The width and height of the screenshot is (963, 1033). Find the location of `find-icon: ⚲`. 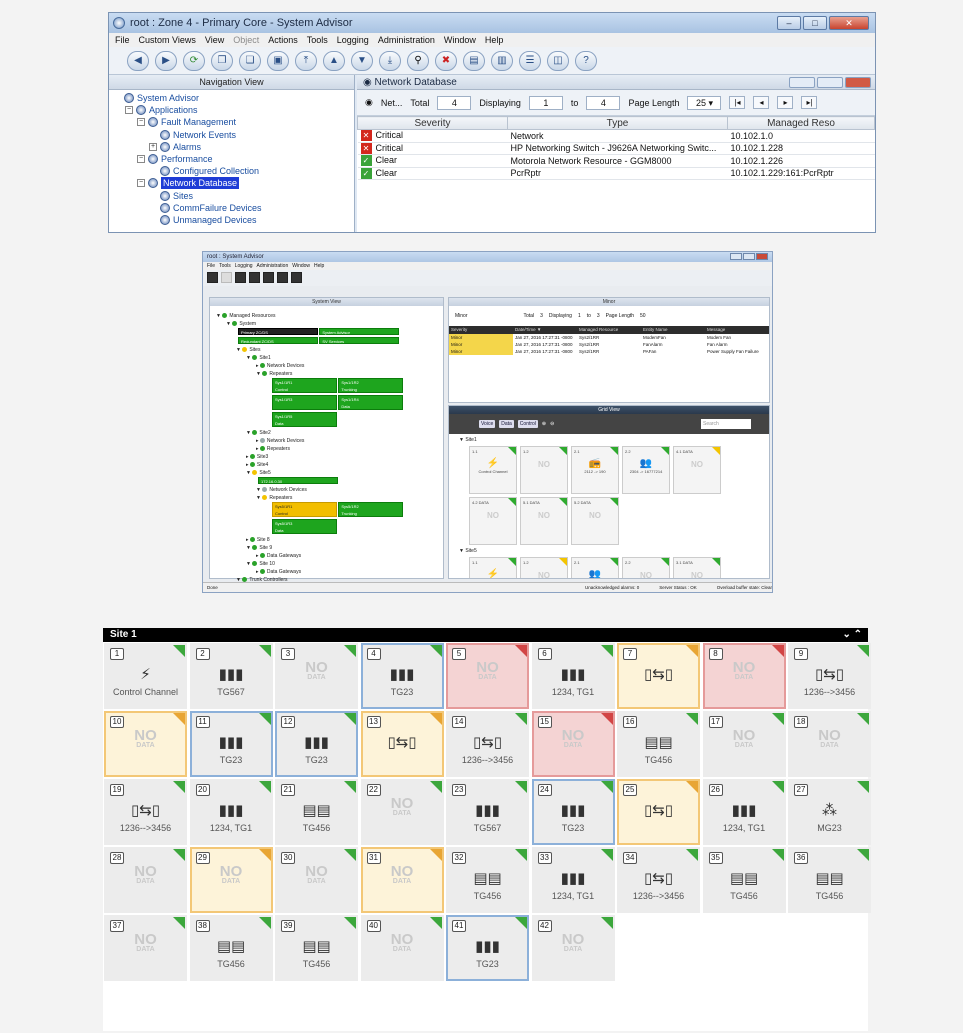

find-icon: ⚲ is located at coordinates (418, 60).